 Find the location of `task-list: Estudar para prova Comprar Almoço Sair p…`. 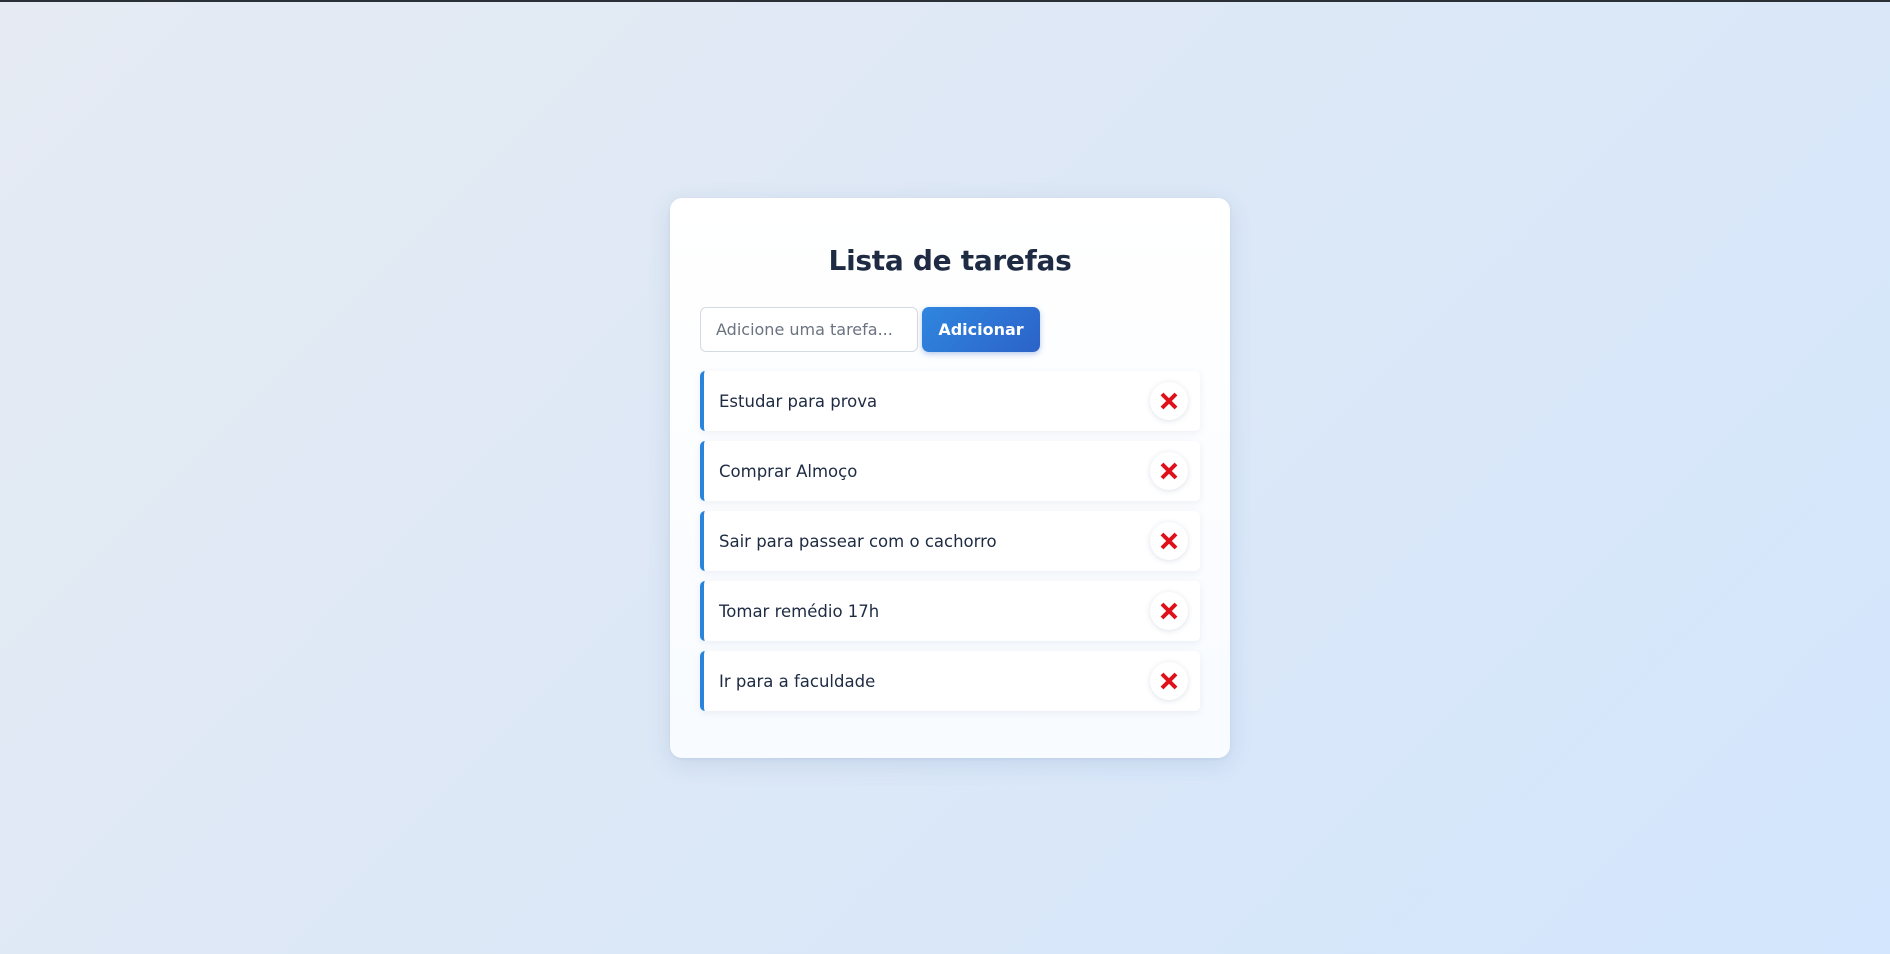

task-list: Estudar para prova Comprar Almoço Sair p… is located at coordinates (950, 546).